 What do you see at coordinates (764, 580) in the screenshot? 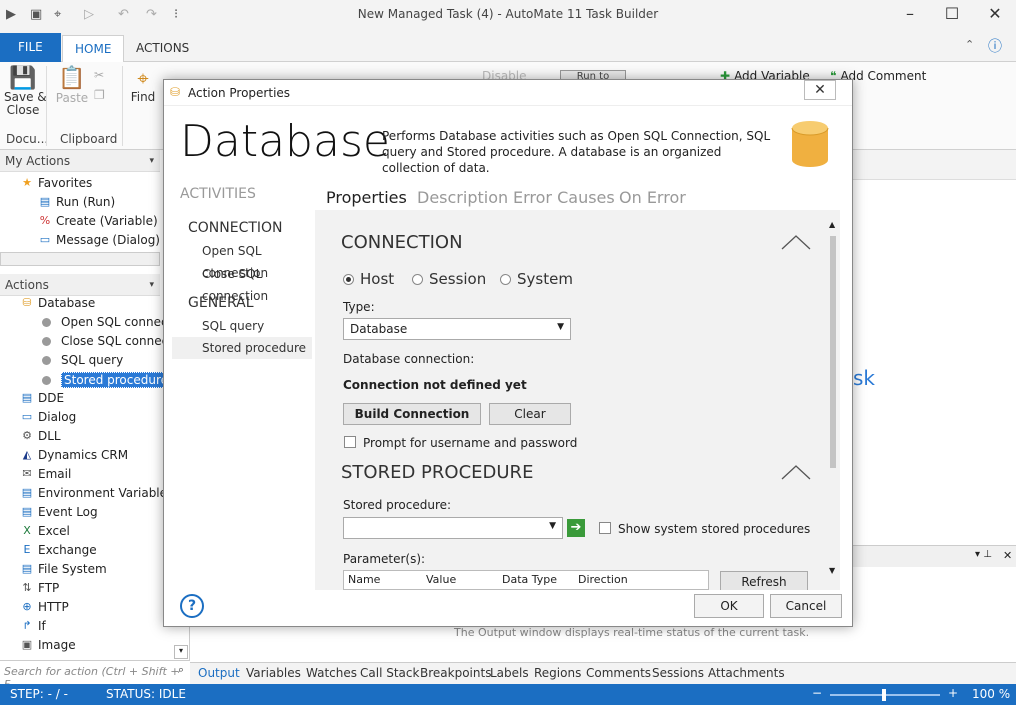
I see `refresh-button: Refresh` at bounding box center [764, 580].